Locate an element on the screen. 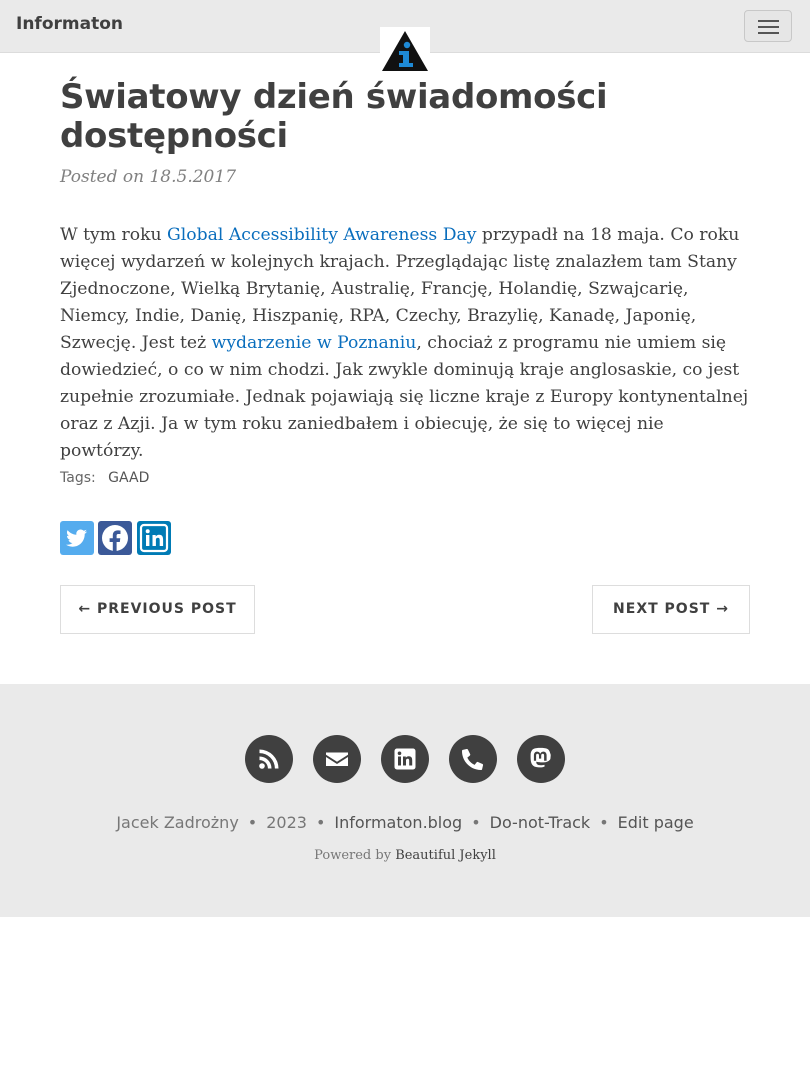 The image size is (810, 1080). gaad-link: Global Accessibility Awareness Day is located at coordinates (321, 235).